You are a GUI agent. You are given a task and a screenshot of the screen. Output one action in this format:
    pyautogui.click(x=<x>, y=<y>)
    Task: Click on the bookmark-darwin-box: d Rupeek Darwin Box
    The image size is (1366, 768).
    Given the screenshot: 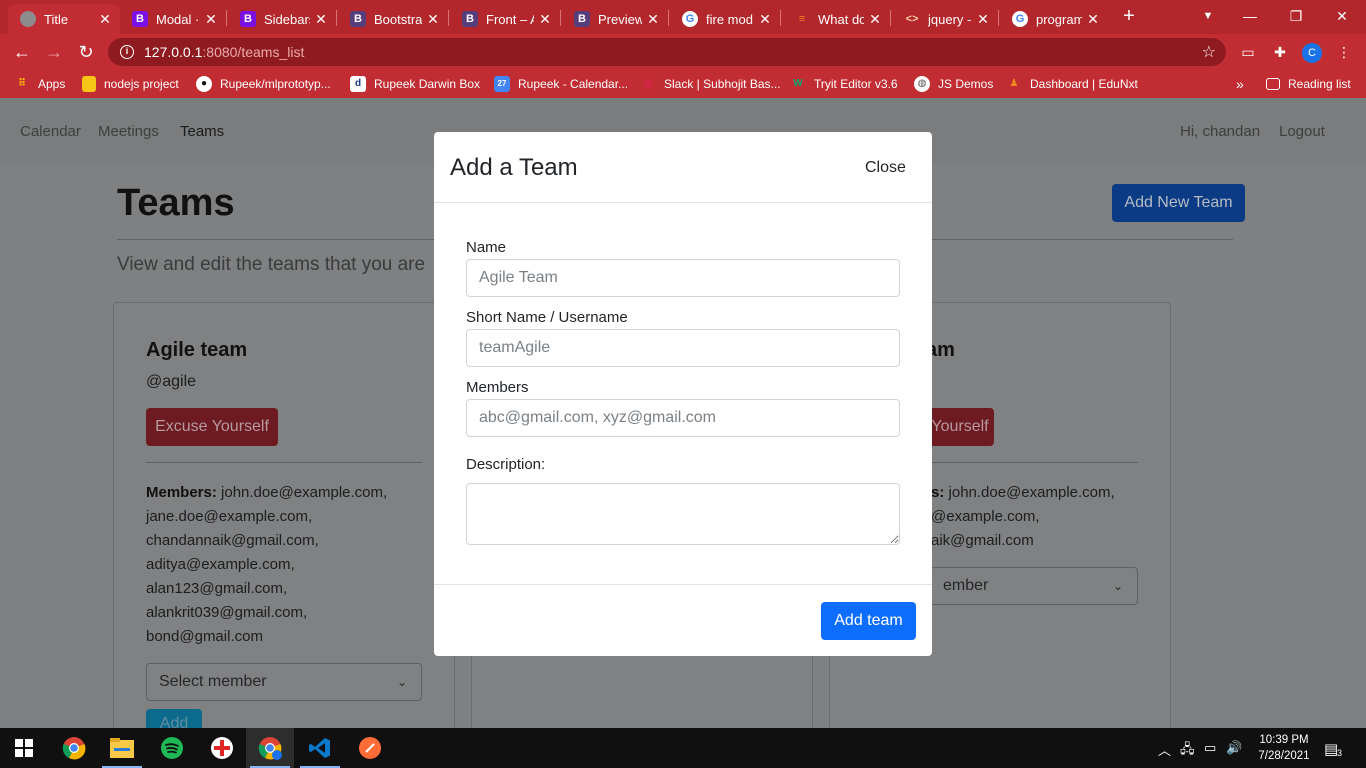 What is the action you would take?
    pyautogui.click(x=415, y=84)
    